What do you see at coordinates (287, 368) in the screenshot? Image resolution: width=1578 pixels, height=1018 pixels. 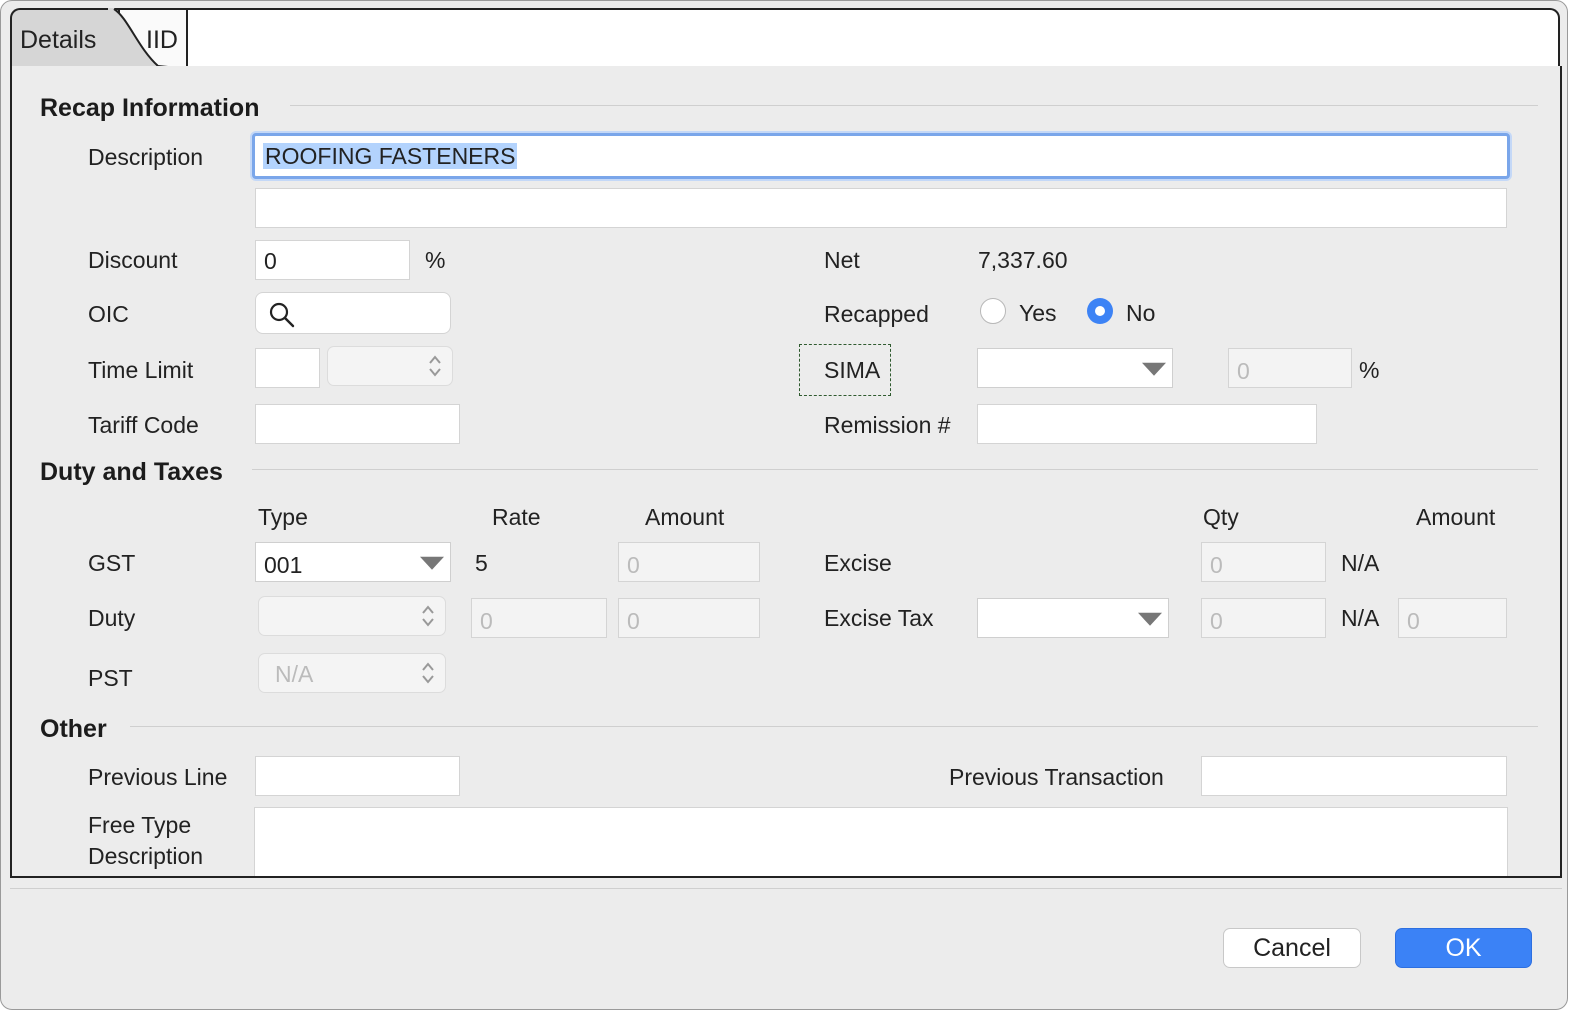 I see `time-limit-input` at bounding box center [287, 368].